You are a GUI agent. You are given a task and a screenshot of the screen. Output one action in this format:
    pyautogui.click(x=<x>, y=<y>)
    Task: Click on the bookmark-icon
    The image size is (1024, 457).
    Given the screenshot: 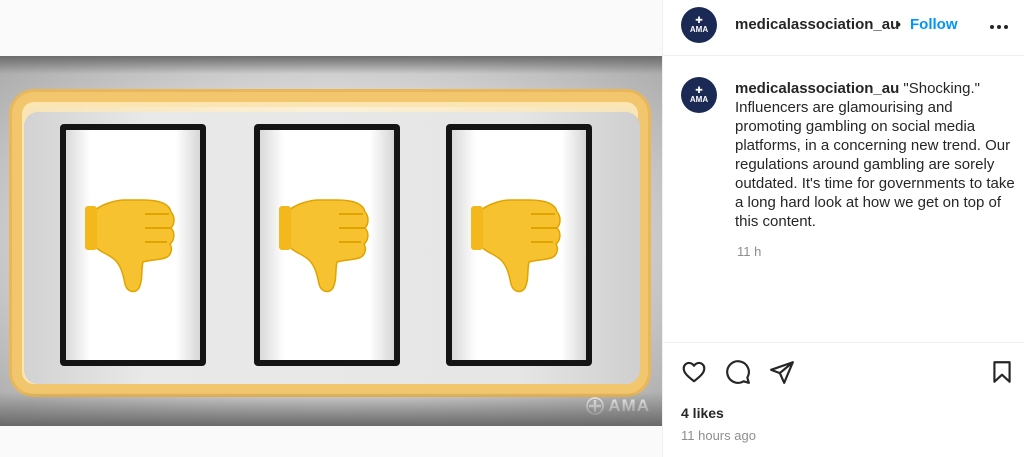 What is the action you would take?
    pyautogui.click(x=1002, y=372)
    